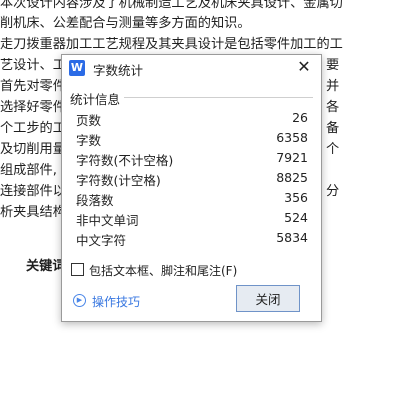 This screenshot has height=402, width=400. I want to click on doc-line-fragment: 要, so click(333, 65).